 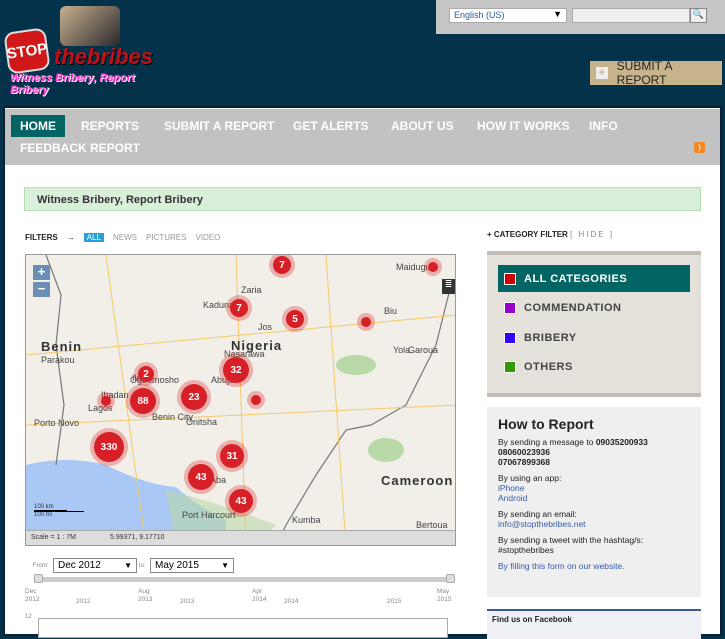 I want to click on submit-report-button: + SUBMIT A REPORT, so click(x=656, y=73).